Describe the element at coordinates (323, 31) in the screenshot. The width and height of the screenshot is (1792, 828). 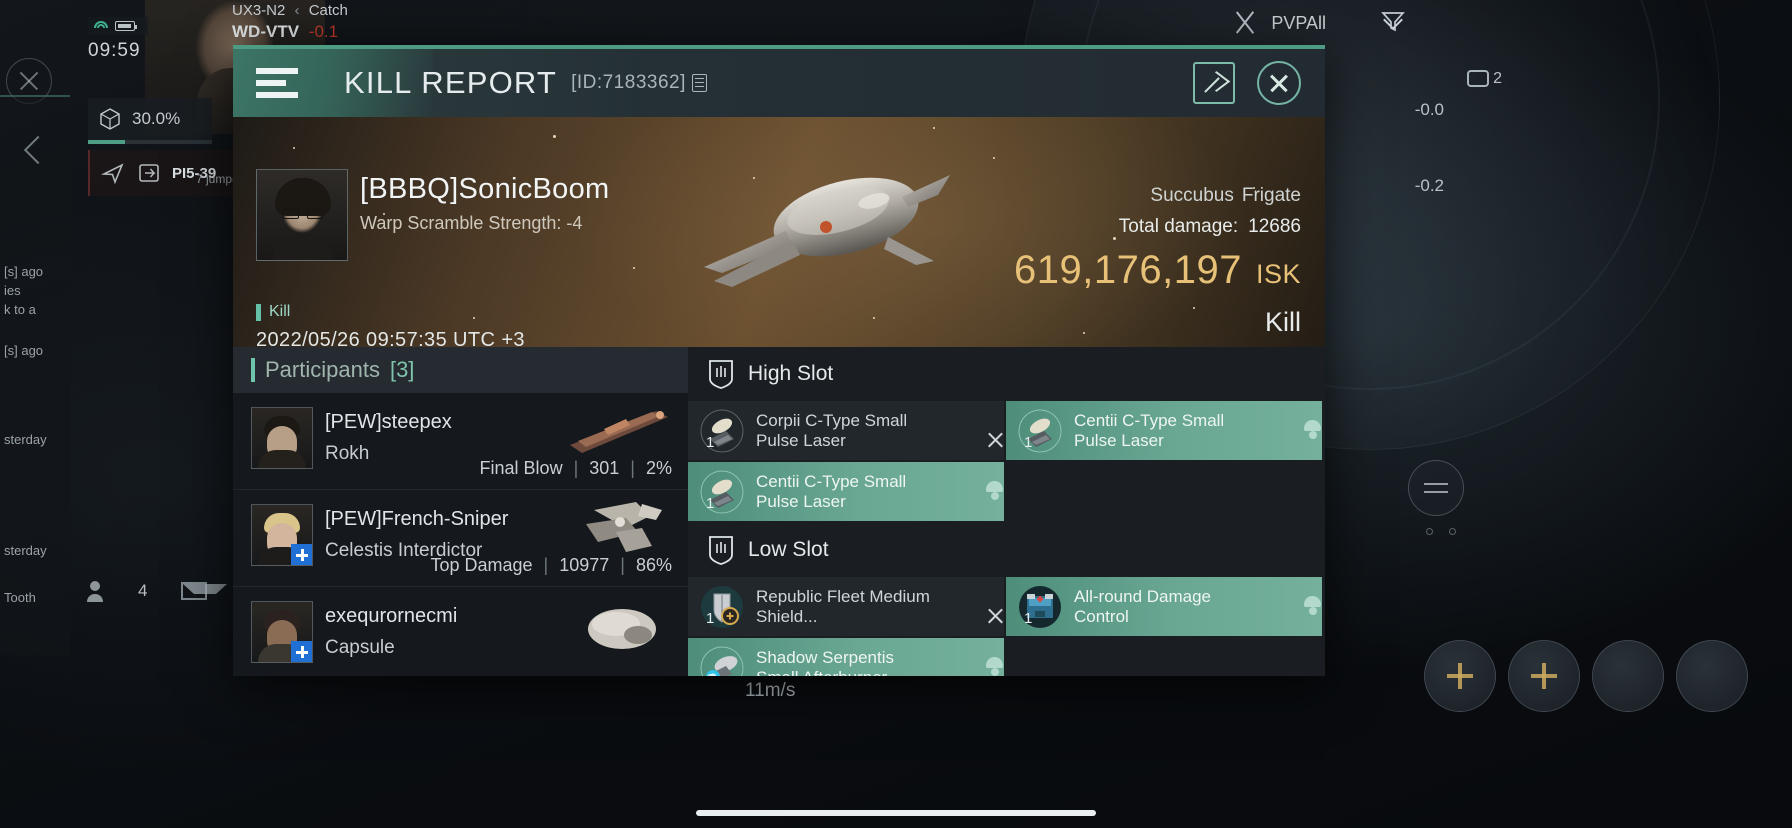
I see `security-status-label: -0.1` at that location.